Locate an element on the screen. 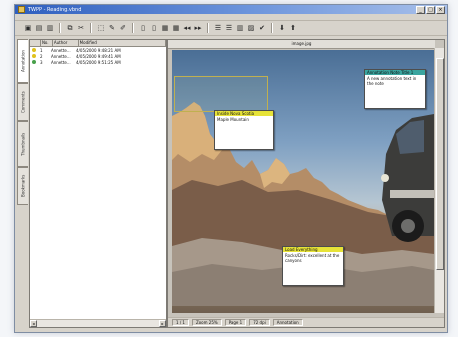 Image resolution: width=458 pixels, height=337 pixels. vehicle-graphic is located at coordinates (407, 178).